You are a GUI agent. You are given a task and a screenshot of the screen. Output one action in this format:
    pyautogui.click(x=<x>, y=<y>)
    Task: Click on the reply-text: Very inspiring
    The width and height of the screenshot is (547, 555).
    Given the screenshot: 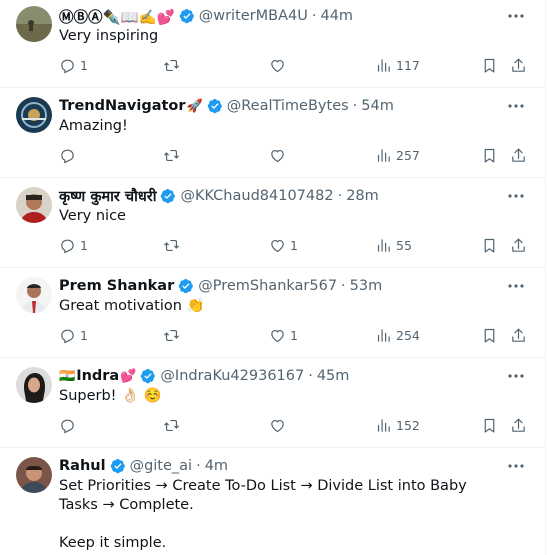 What is the action you would take?
    pyautogui.click(x=109, y=36)
    